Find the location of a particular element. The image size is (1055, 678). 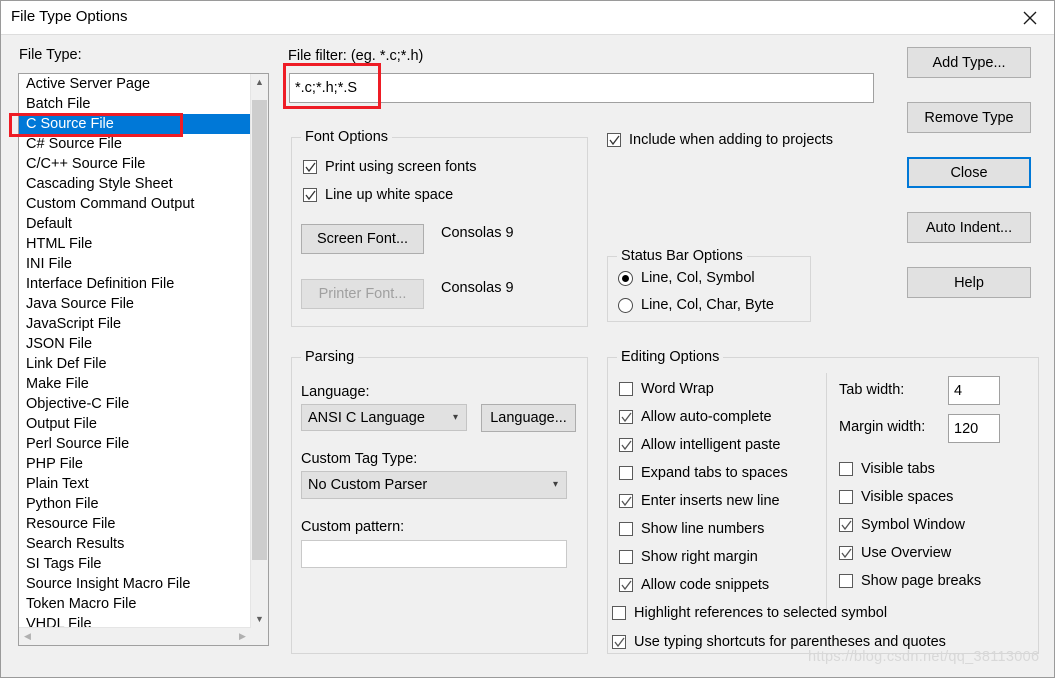

list-item: Source Insight Macro File is located at coordinates (135, 584).